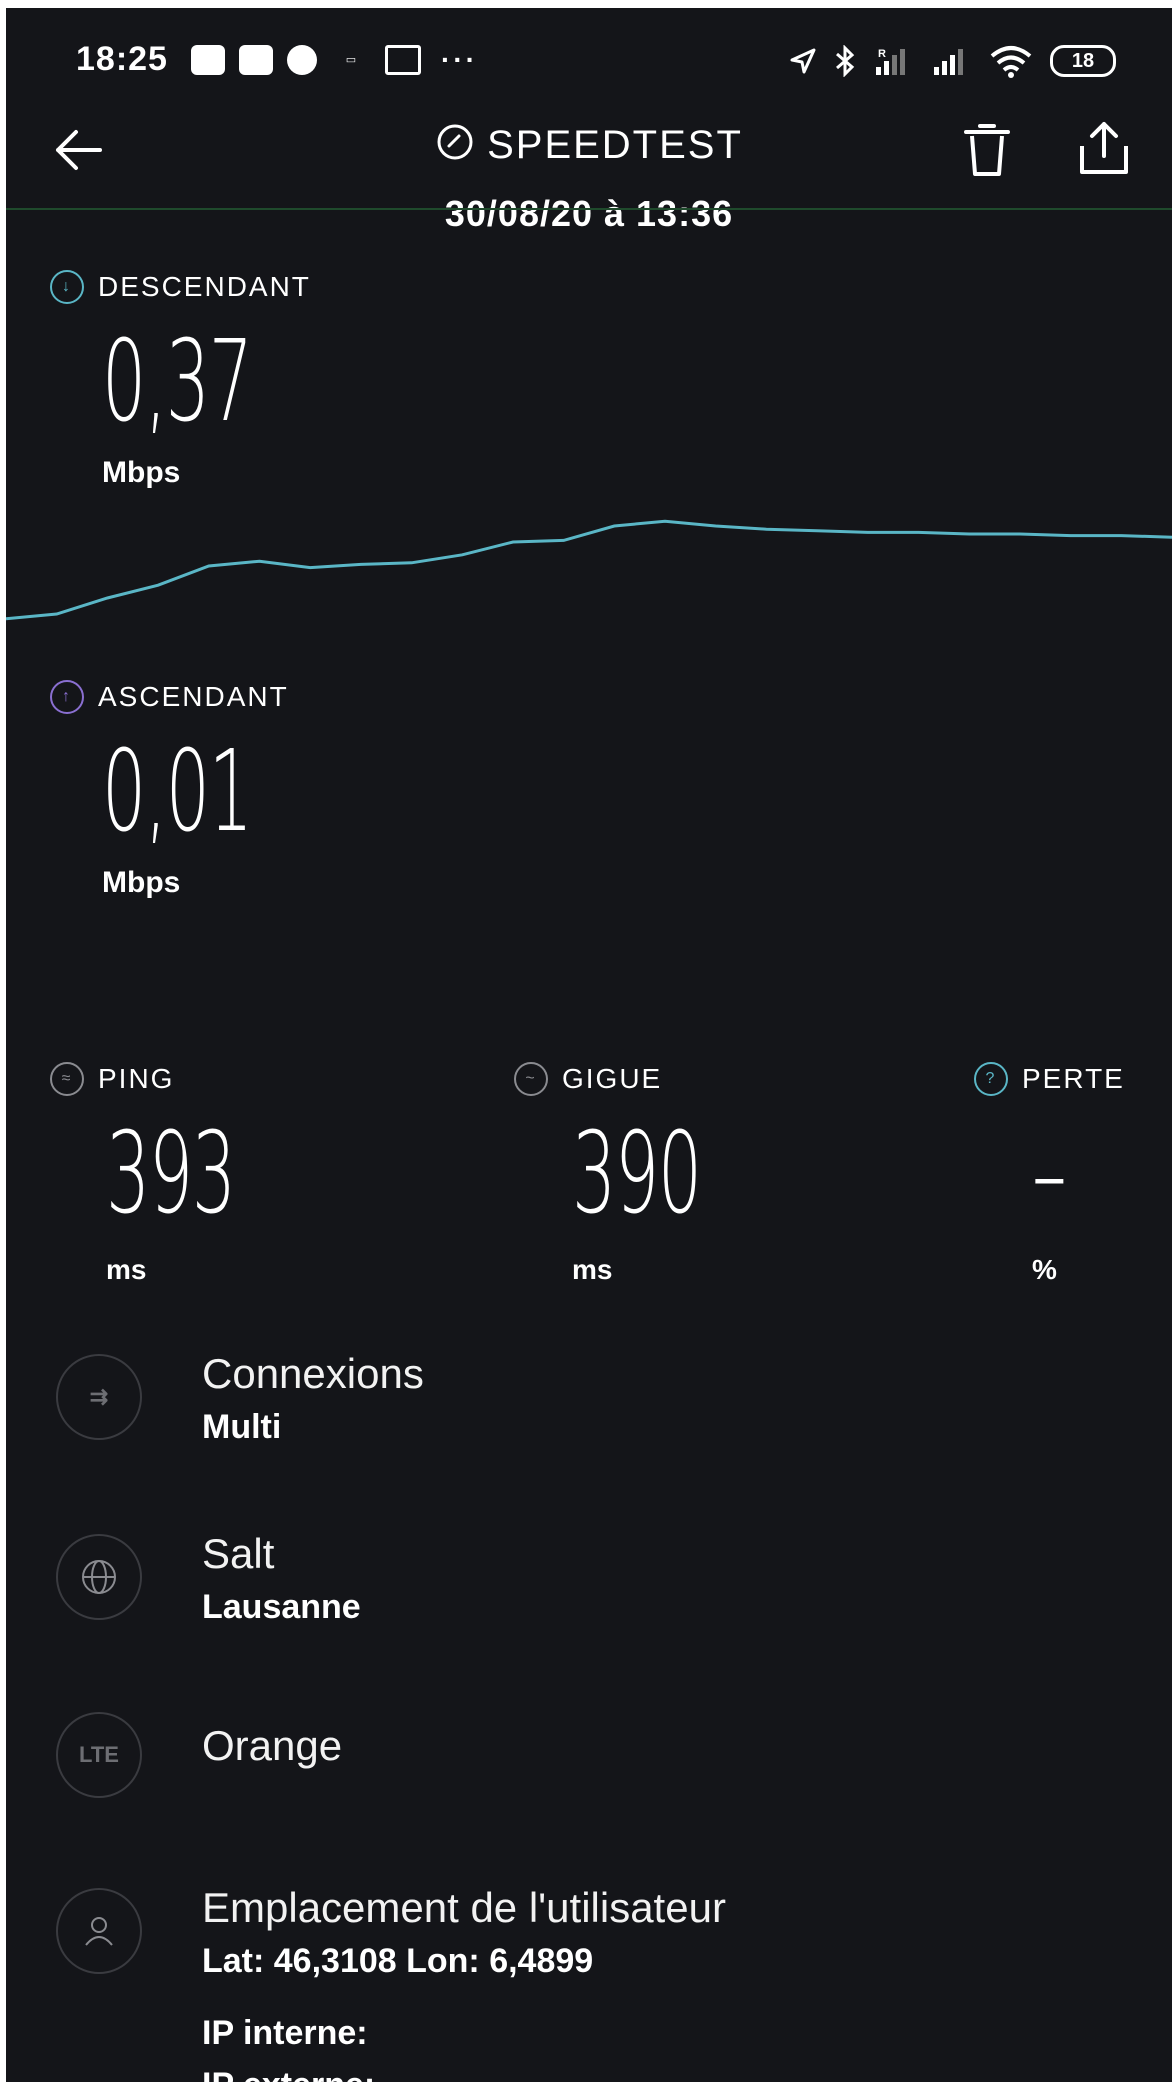  Describe the element at coordinates (334, 60) in the screenshot. I see `notification-icons: ▭ ···` at that location.